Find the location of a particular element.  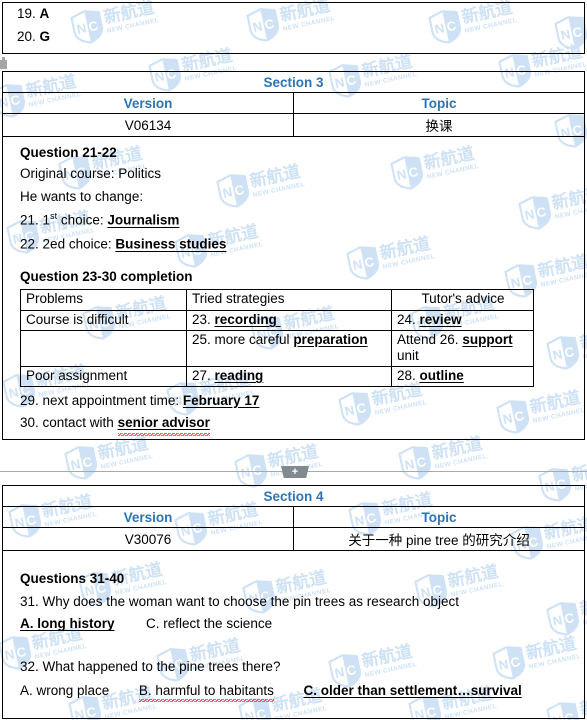

answer-row-20: 20. G is located at coordinates (293, 32).